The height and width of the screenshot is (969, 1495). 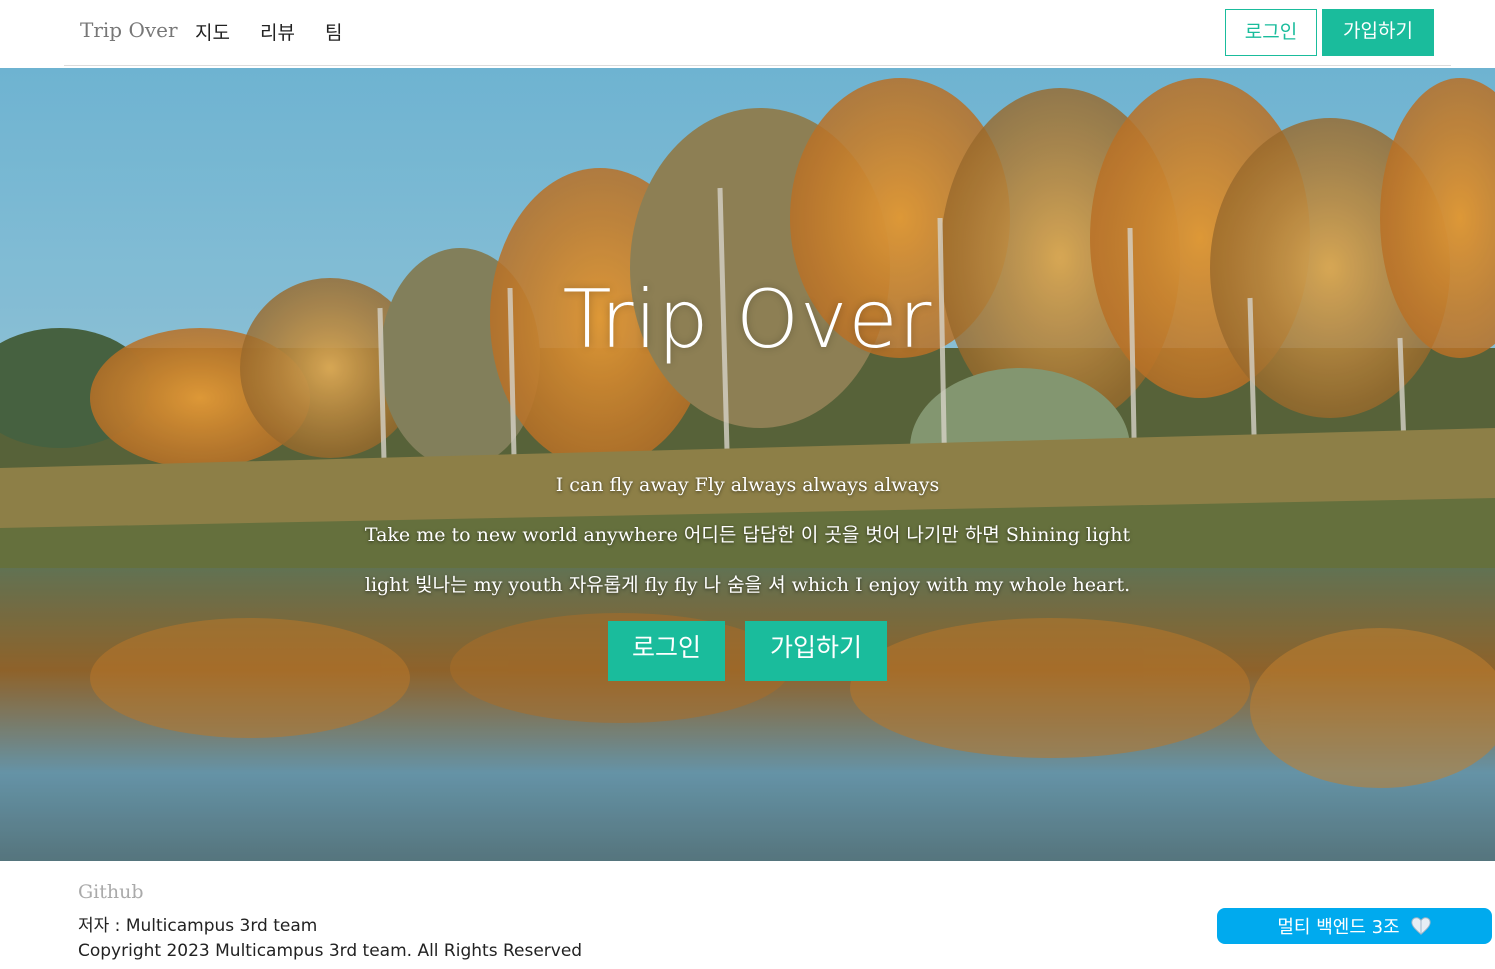 I want to click on navbar-divider, so click(x=757, y=65).